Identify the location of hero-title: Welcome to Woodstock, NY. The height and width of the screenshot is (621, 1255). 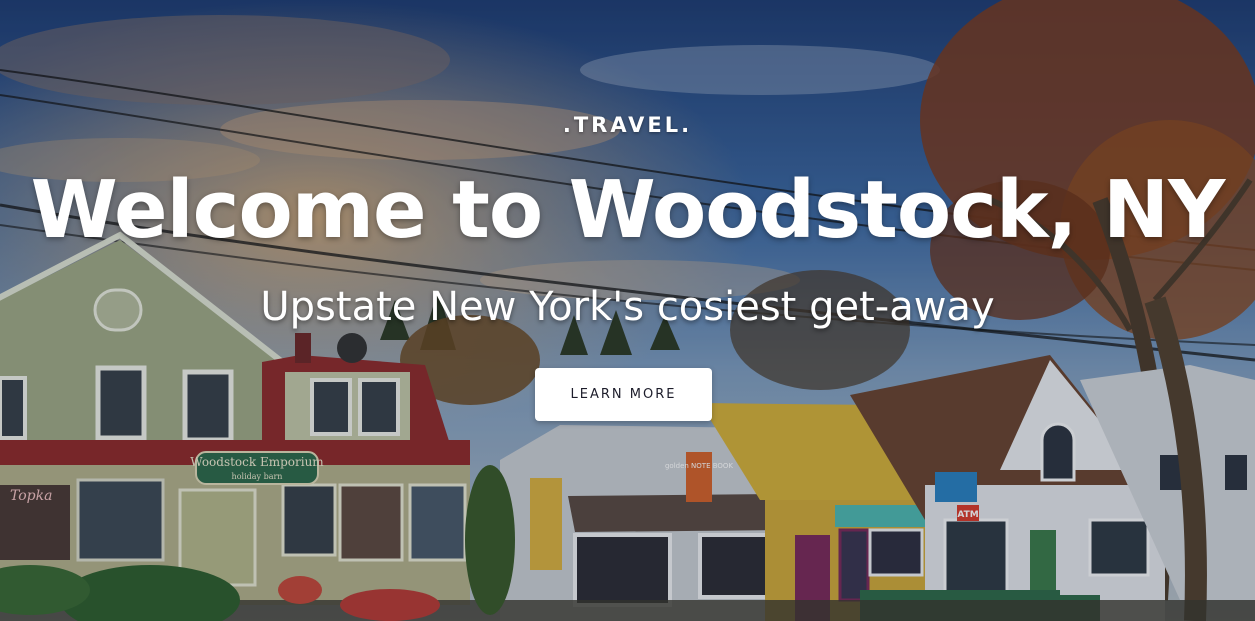
(628, 210).